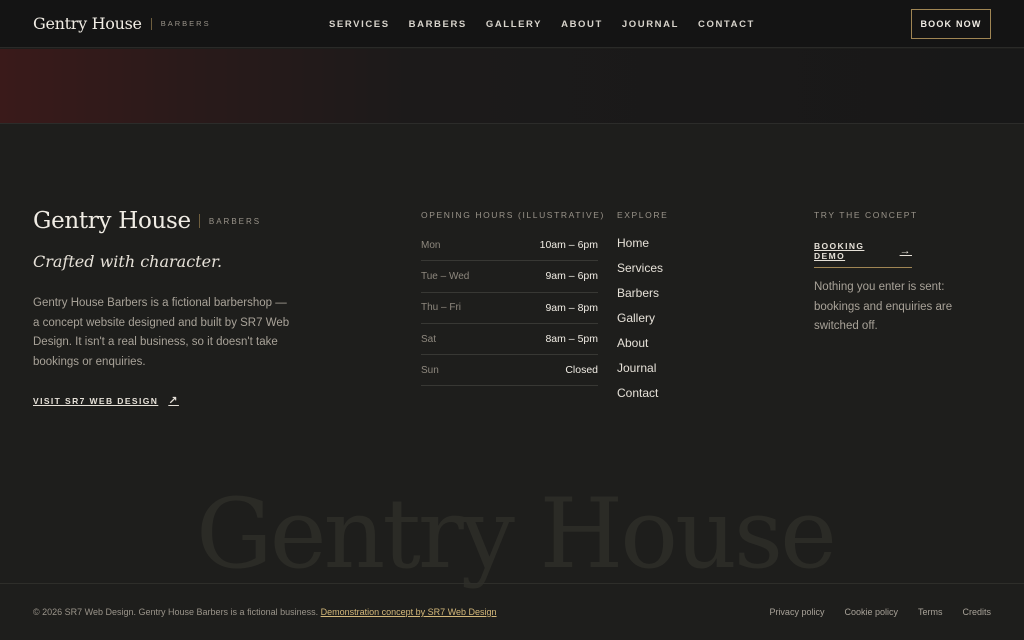 Image resolution: width=1024 pixels, height=640 pixels. What do you see at coordinates (441, 308) in the screenshot?
I see `hours-day: Thu – Fri` at bounding box center [441, 308].